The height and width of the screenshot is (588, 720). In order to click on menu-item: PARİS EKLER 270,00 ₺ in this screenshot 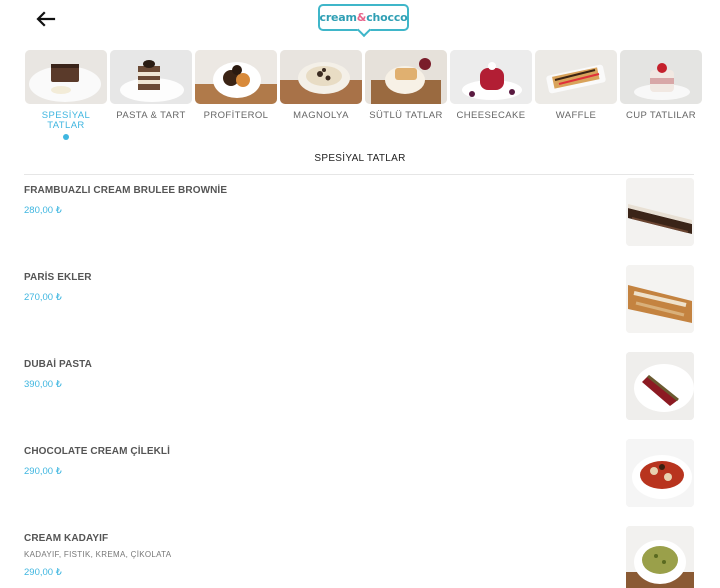, I will do `click(359, 304)`.